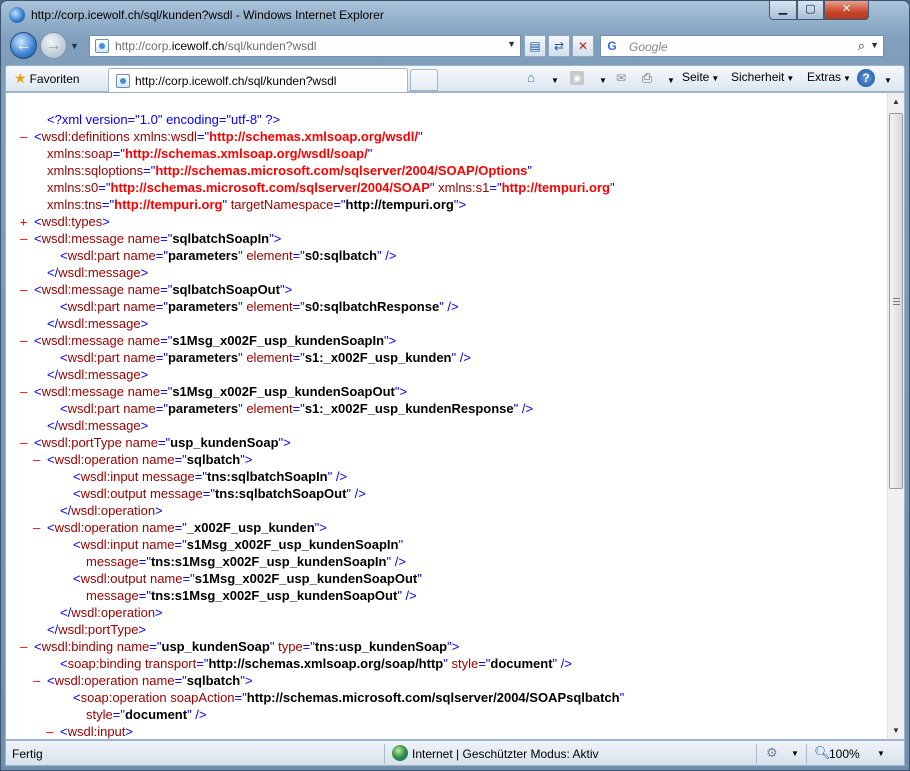 The image size is (910, 771). What do you see at coordinates (647, 78) in the screenshot?
I see `print-icon: ⎙` at bounding box center [647, 78].